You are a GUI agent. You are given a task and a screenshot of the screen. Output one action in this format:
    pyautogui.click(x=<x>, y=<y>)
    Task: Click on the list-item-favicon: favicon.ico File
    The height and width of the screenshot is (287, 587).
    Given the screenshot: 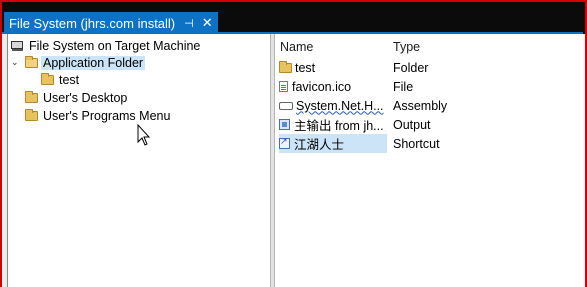 What is the action you would take?
    pyautogui.click(x=429, y=86)
    